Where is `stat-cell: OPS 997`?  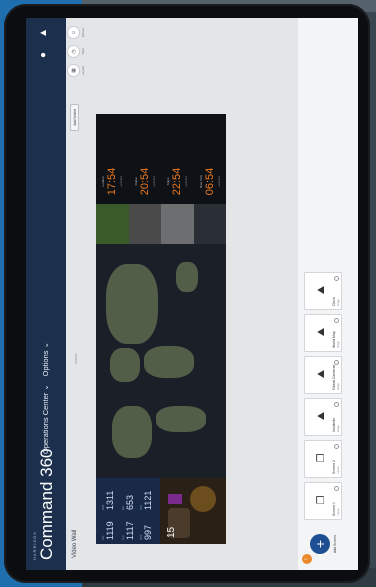 stat-cell: OPS 997 is located at coordinates (146, 532).